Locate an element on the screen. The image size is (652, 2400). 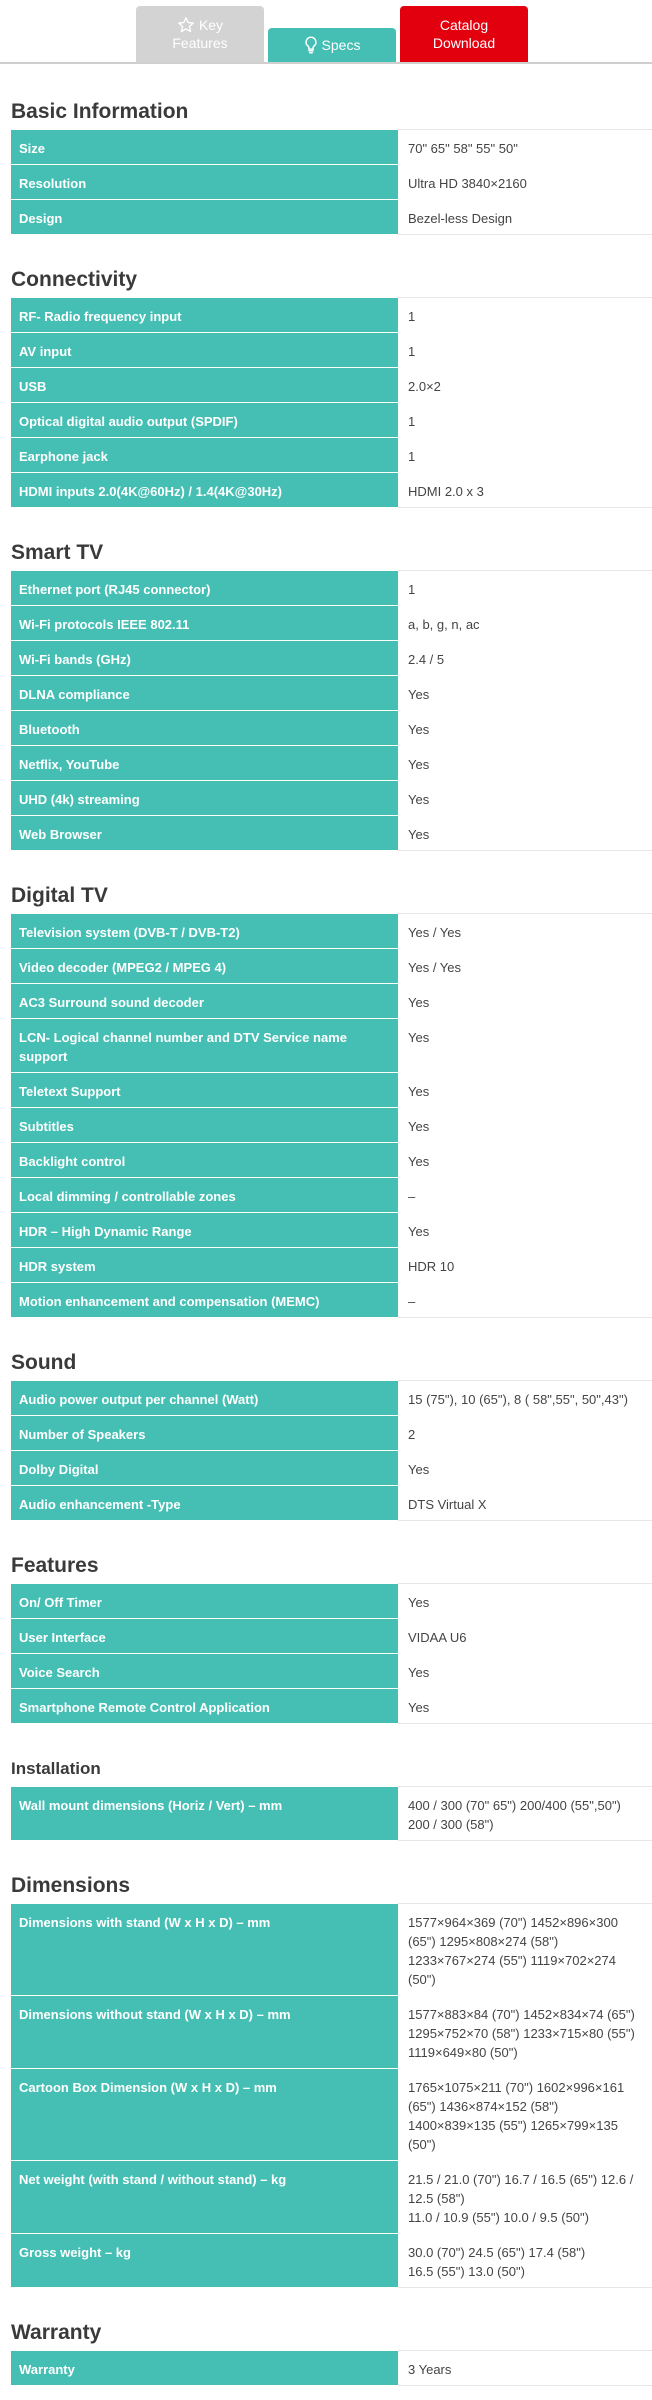
spec-row: User Interface VIDAA U6 is located at coordinates (331, 1636).